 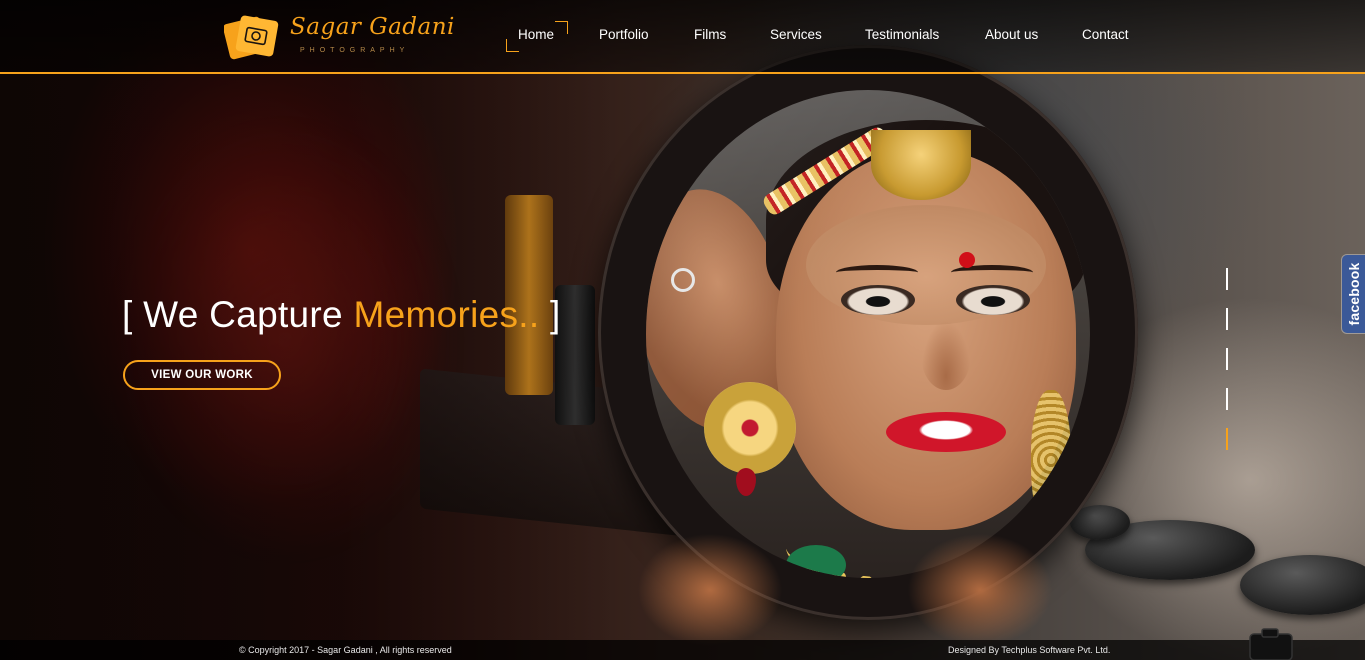 I want to click on brand-name: Sagar Gadani, so click(x=372, y=27).